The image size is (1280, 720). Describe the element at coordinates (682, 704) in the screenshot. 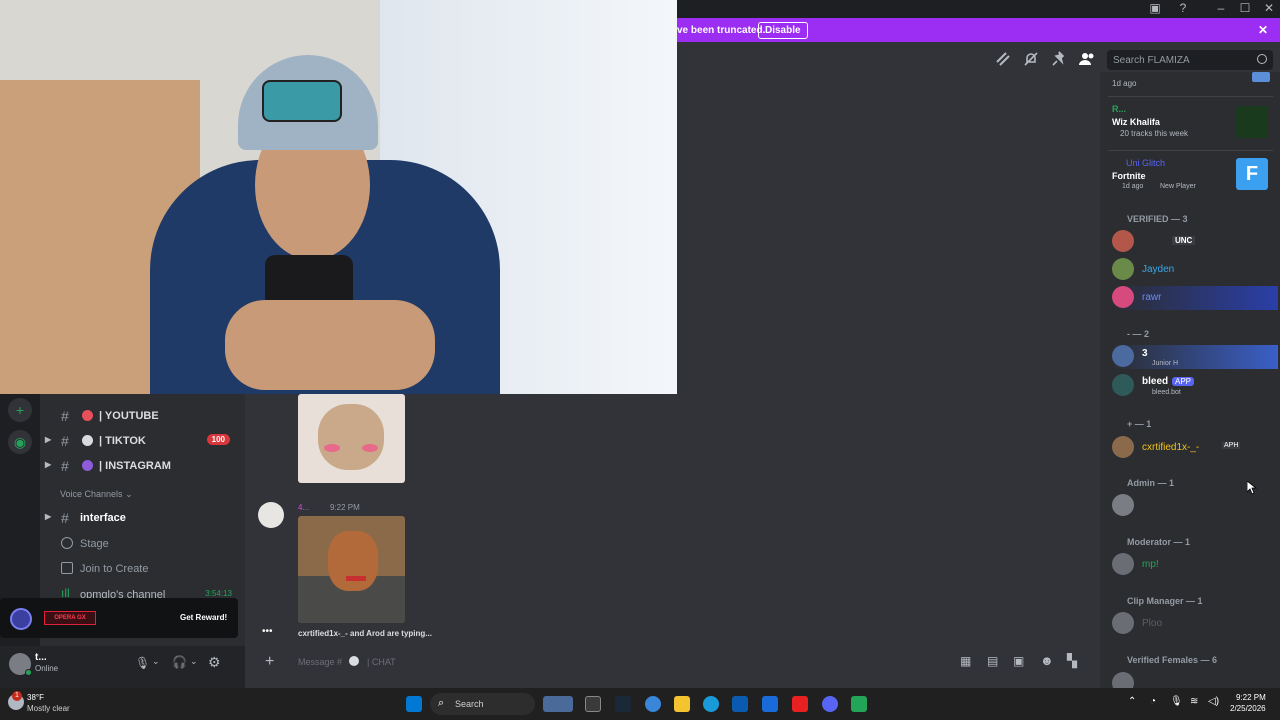

I see `file-explorer-icon` at that location.